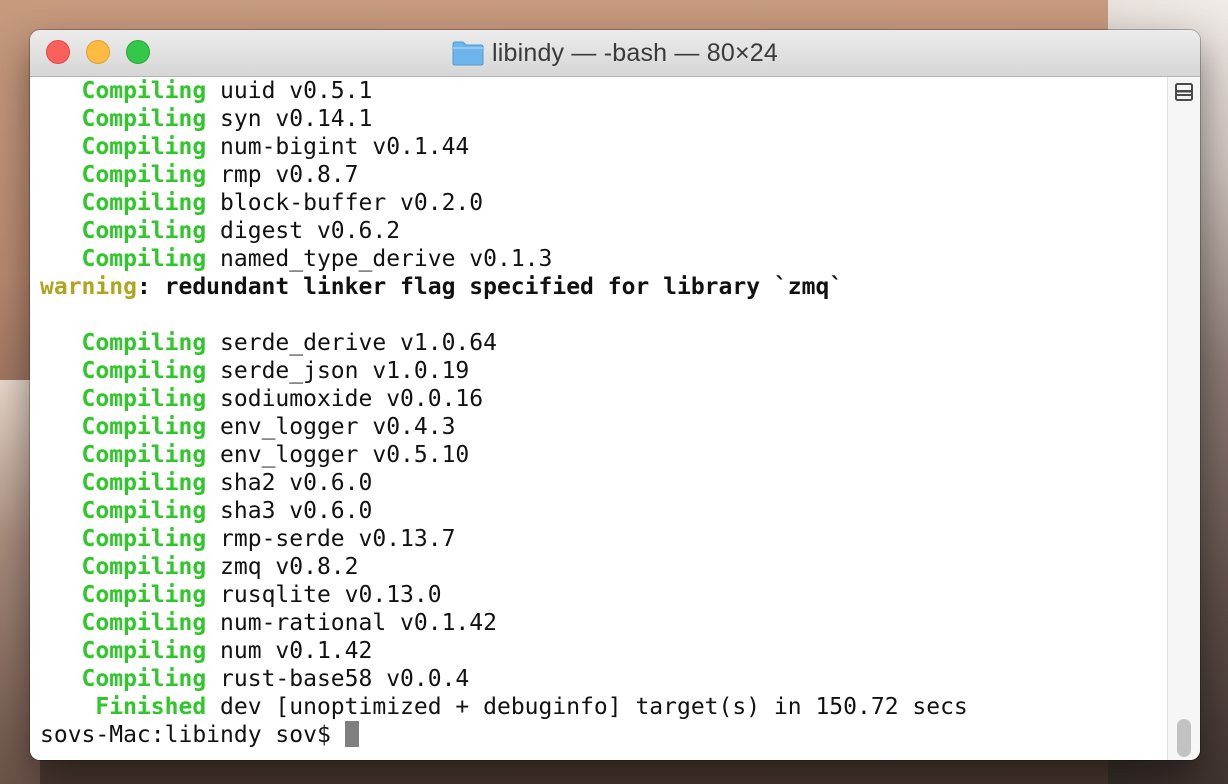 Image resolution: width=1228 pixels, height=784 pixels. Describe the element at coordinates (504, 539) in the screenshot. I see `terminal-line-compiling: Compiling rmp-serde v0.13.7` at that location.